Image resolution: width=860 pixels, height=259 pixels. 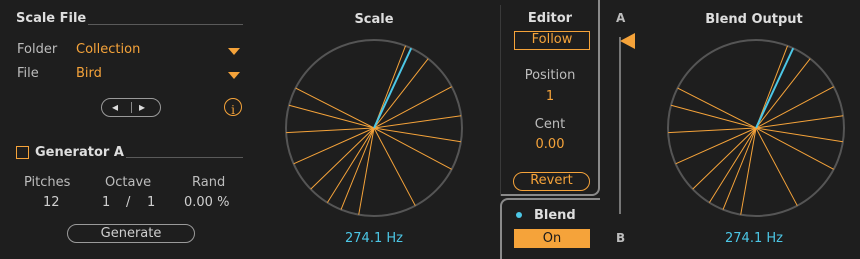 I want to click on blend-output-frequency: 274.1 Hz, so click(x=754, y=238).